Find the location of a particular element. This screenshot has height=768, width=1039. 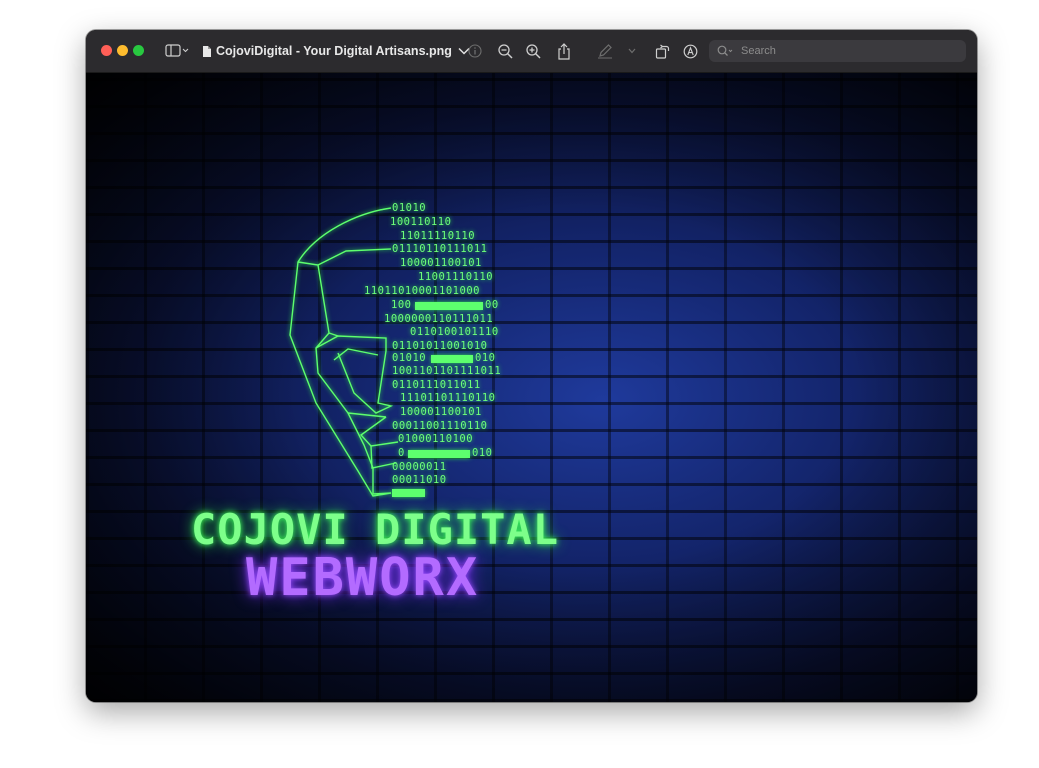

search-icon is located at coordinates (725, 50).